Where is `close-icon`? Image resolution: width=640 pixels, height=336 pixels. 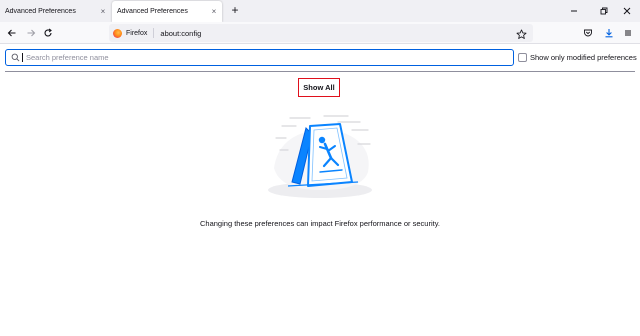
close-icon is located at coordinates (627, 11).